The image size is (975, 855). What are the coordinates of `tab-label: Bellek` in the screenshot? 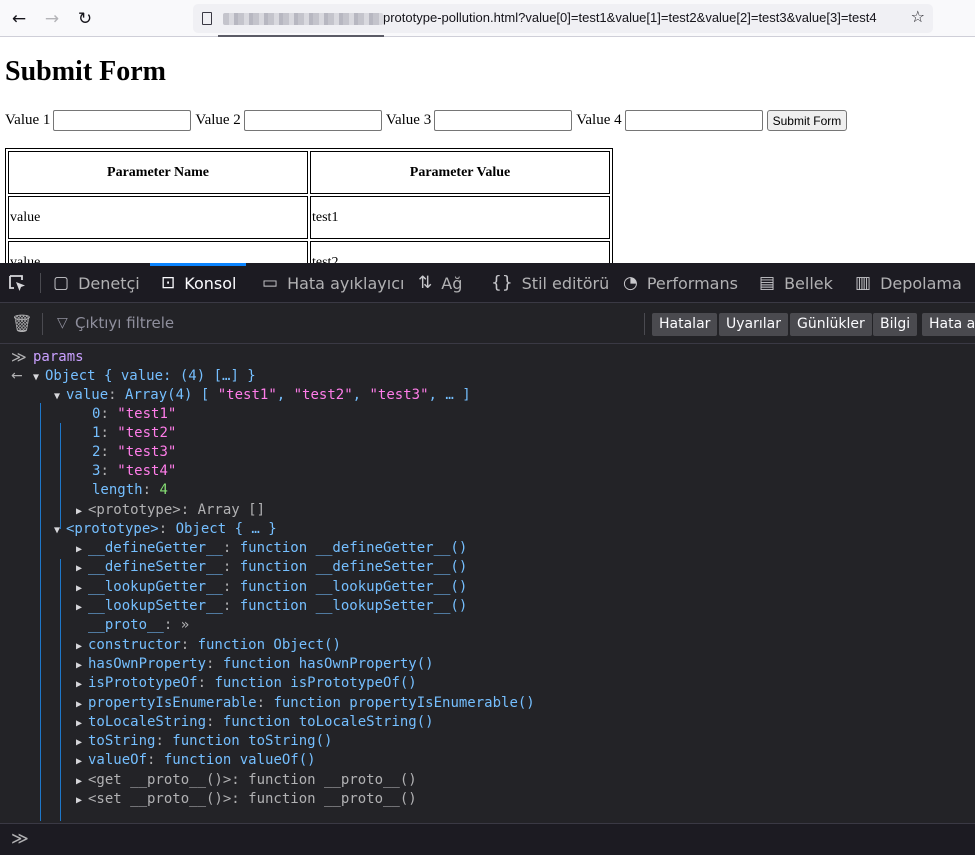 It's located at (808, 283).